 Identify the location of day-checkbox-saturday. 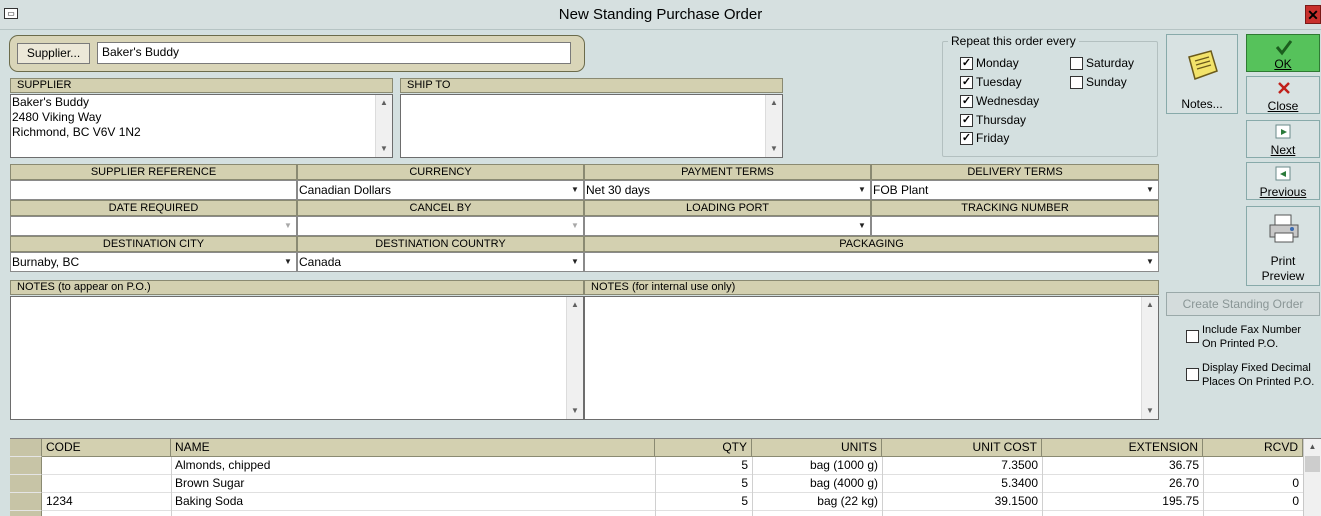
(1076, 63).